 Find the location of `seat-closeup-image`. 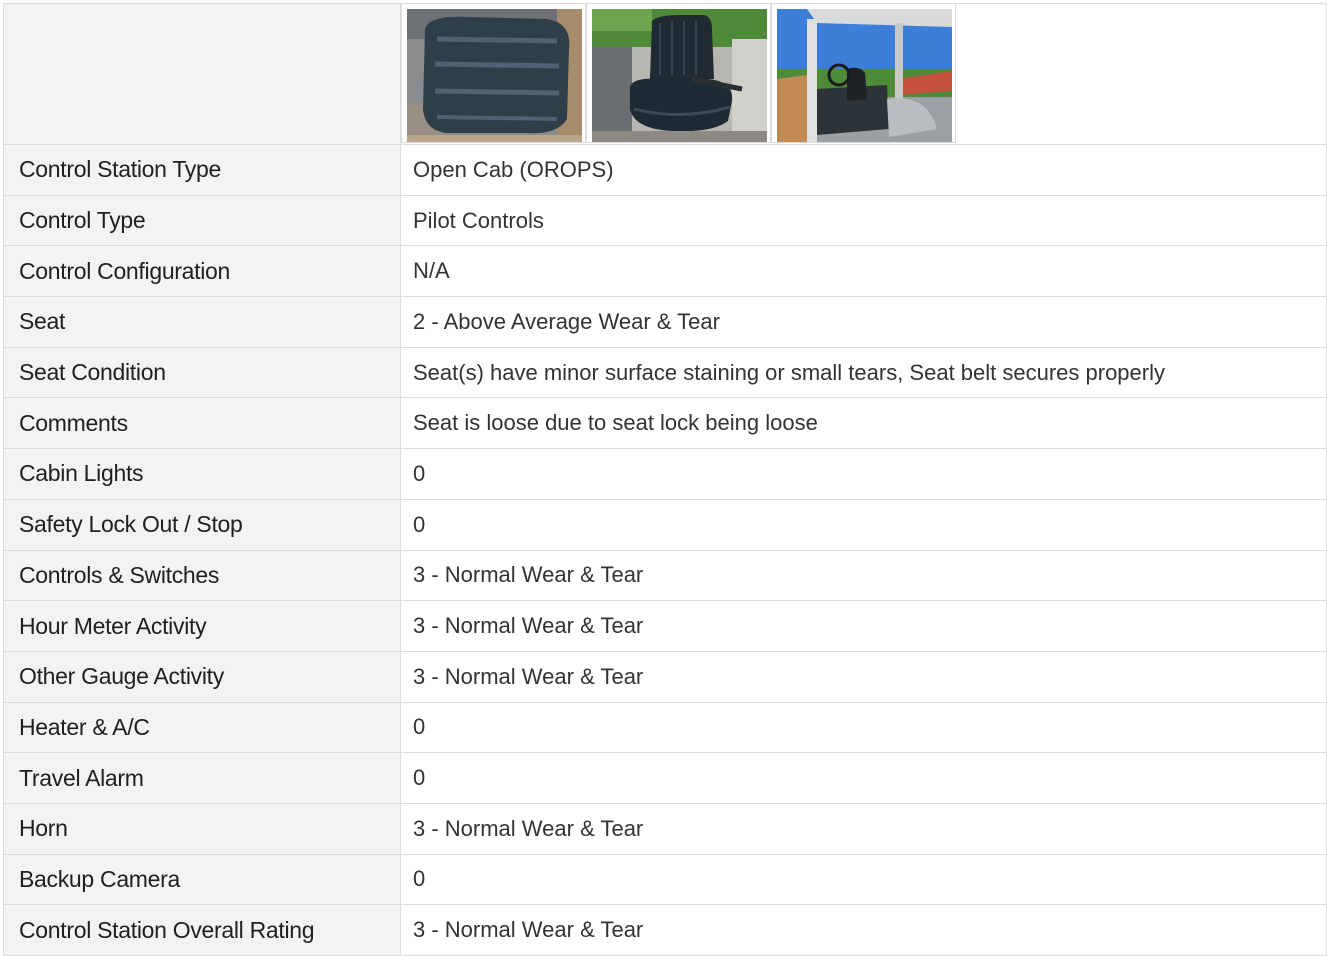

seat-closeup-image is located at coordinates (494, 75).